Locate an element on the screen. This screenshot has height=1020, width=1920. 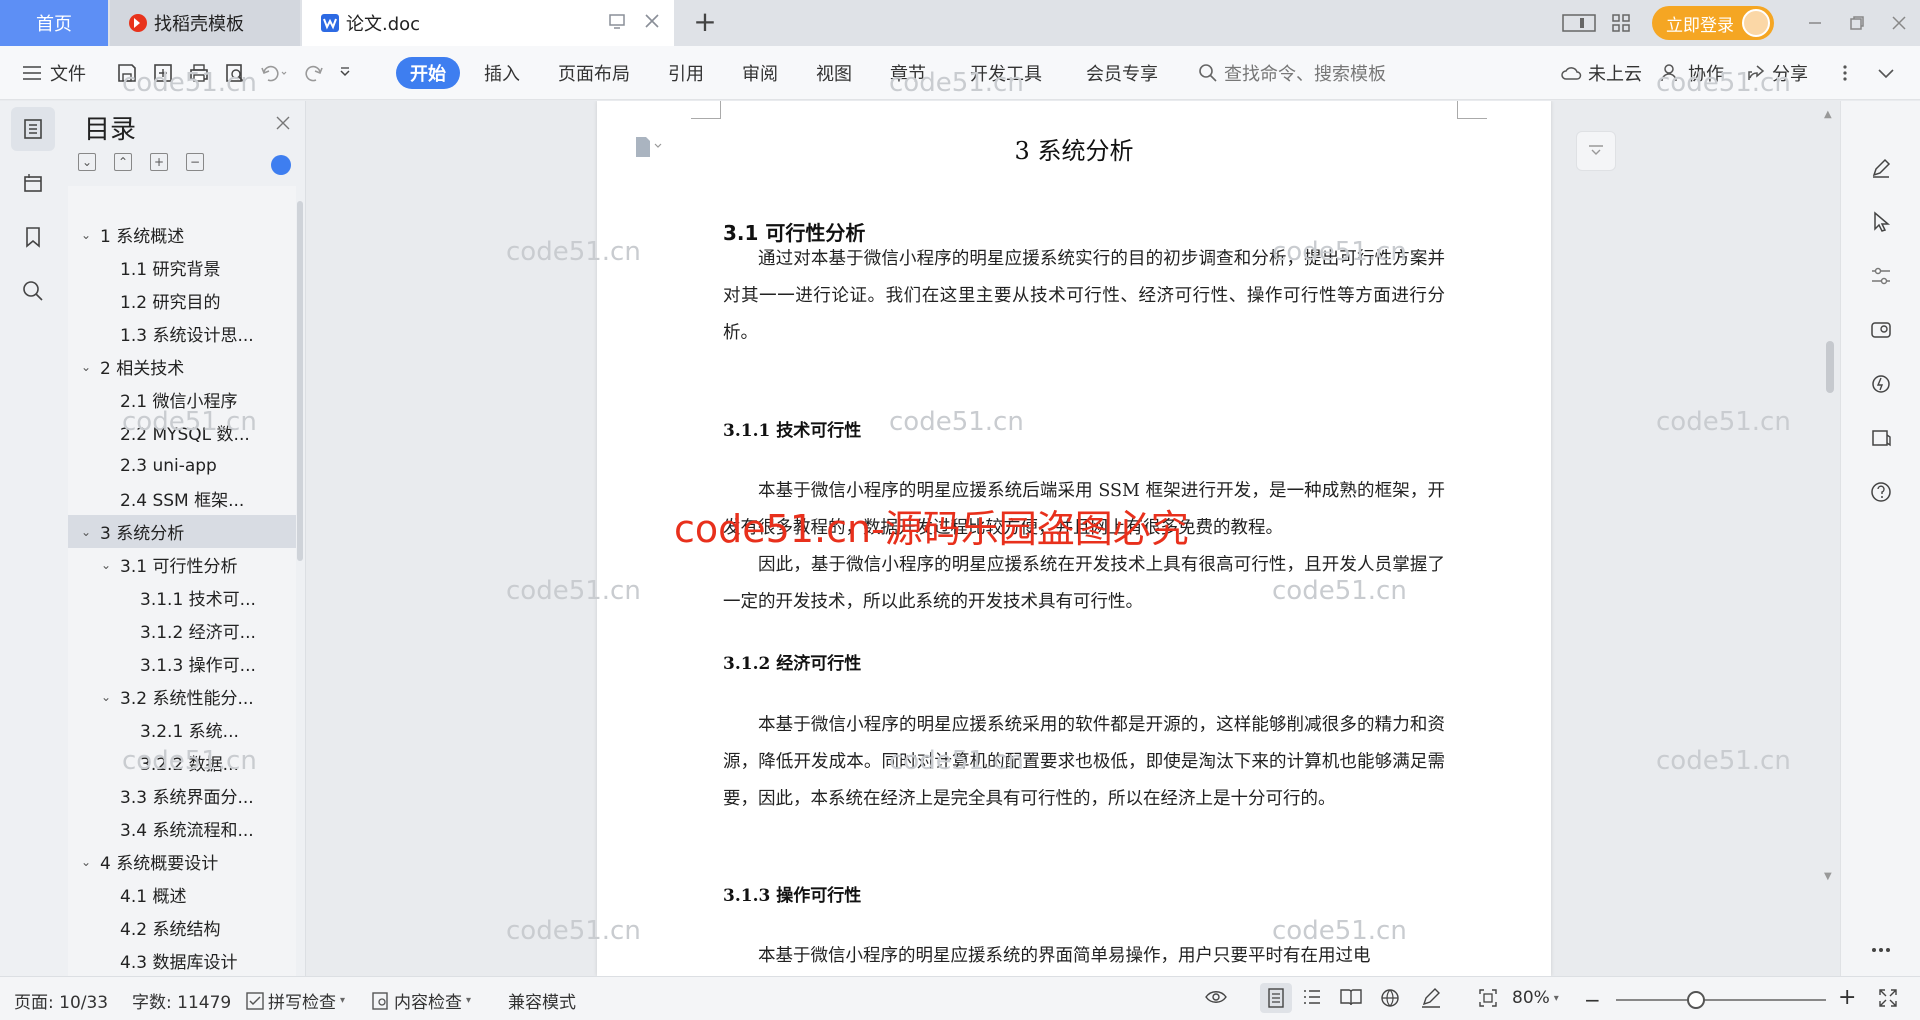
toc-item: 2.1 微信小程序 is located at coordinates (182, 399).